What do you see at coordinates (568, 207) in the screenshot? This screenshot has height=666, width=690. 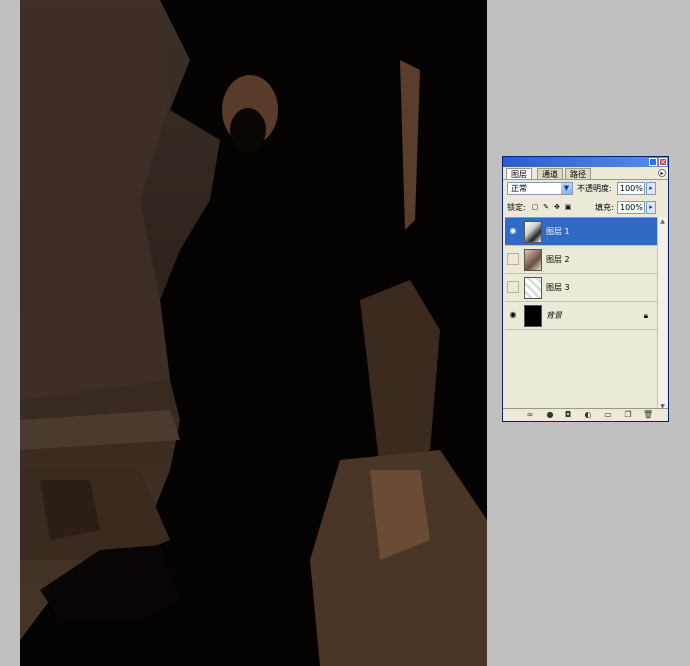 I see `lock-all-icon: ▣` at bounding box center [568, 207].